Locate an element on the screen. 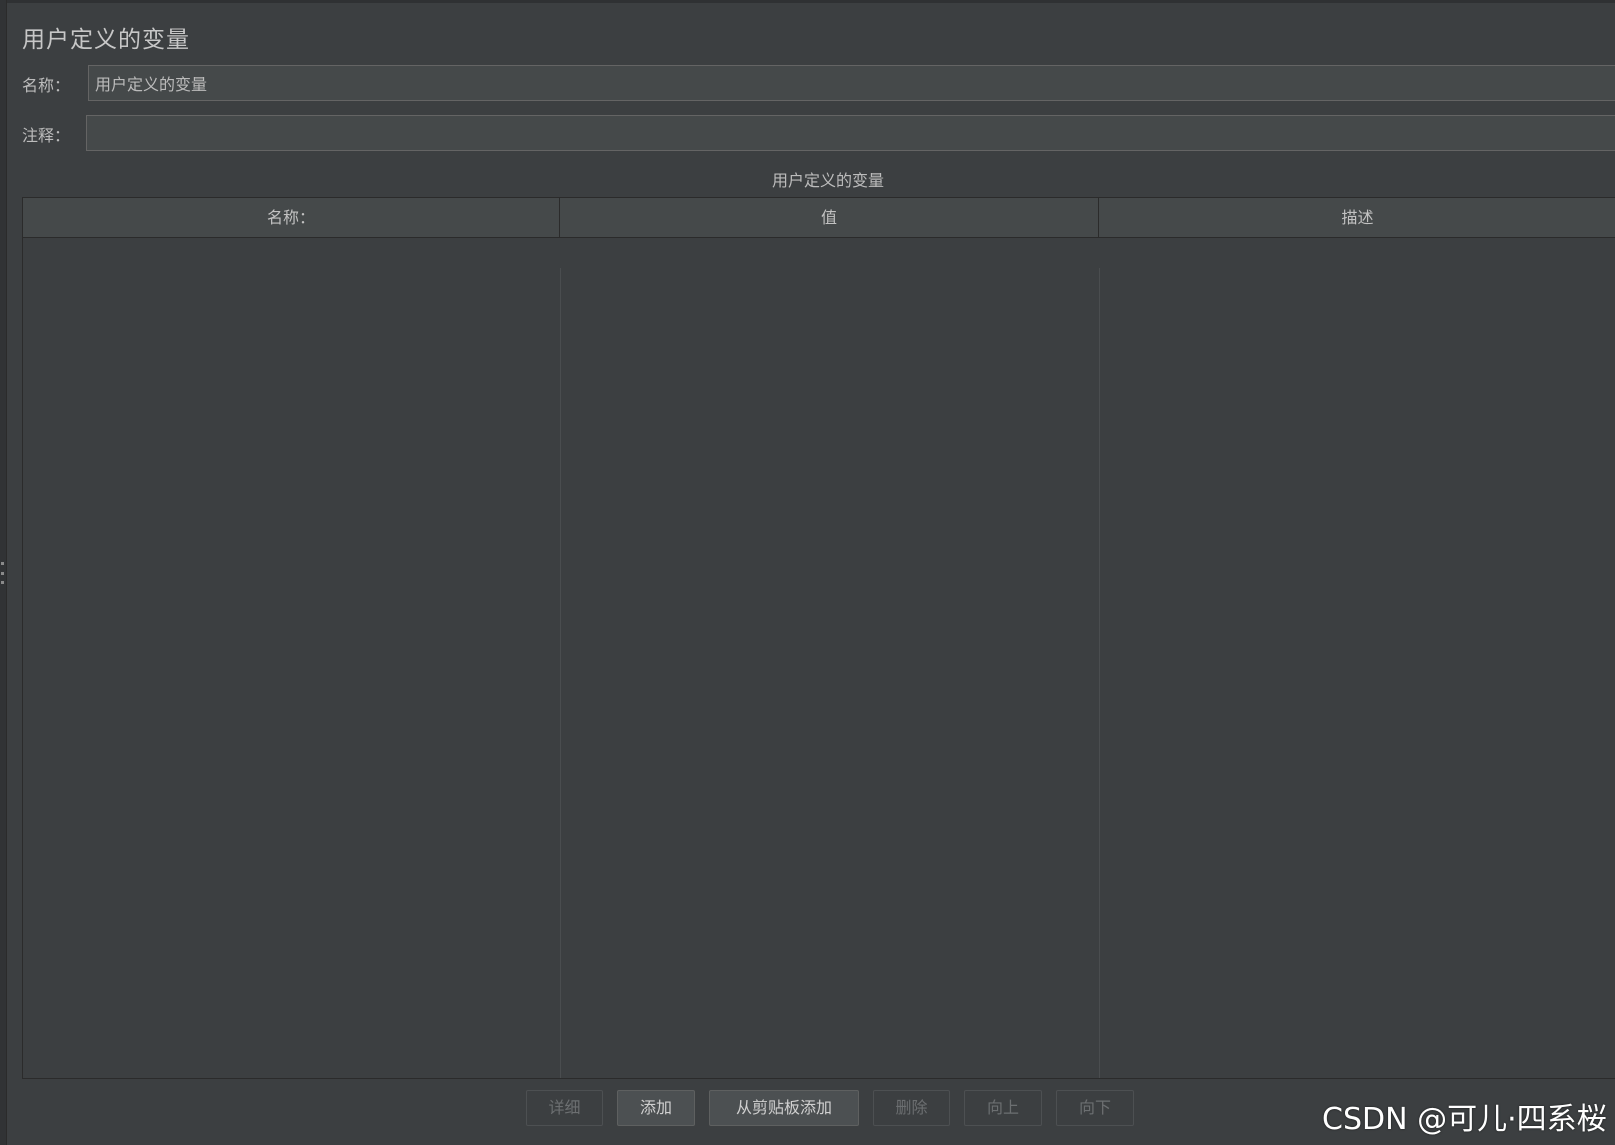  name-label: 名称： is located at coordinates (46, 85).